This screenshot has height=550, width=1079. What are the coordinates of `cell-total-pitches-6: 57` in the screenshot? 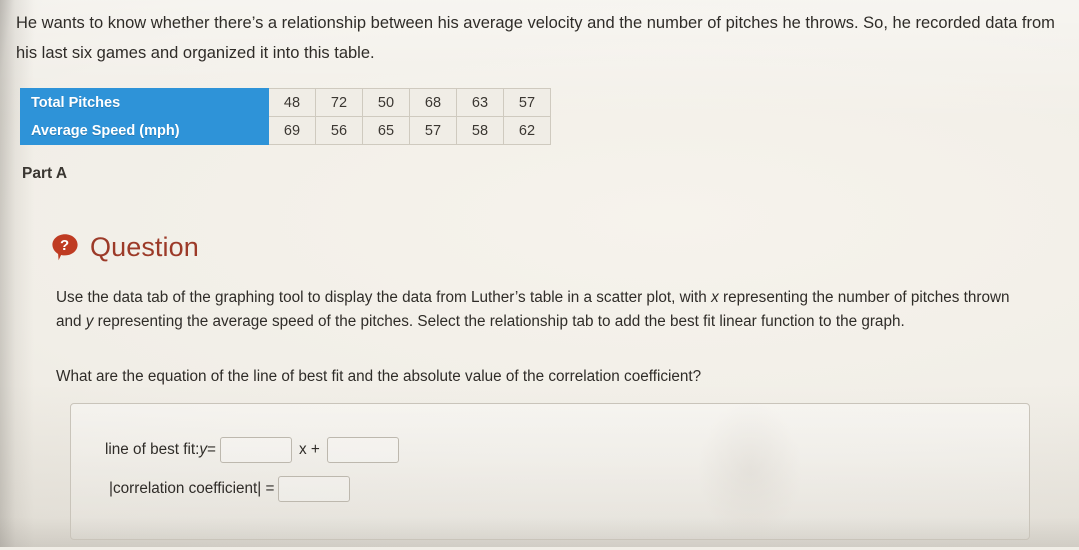 It's located at (527, 102).